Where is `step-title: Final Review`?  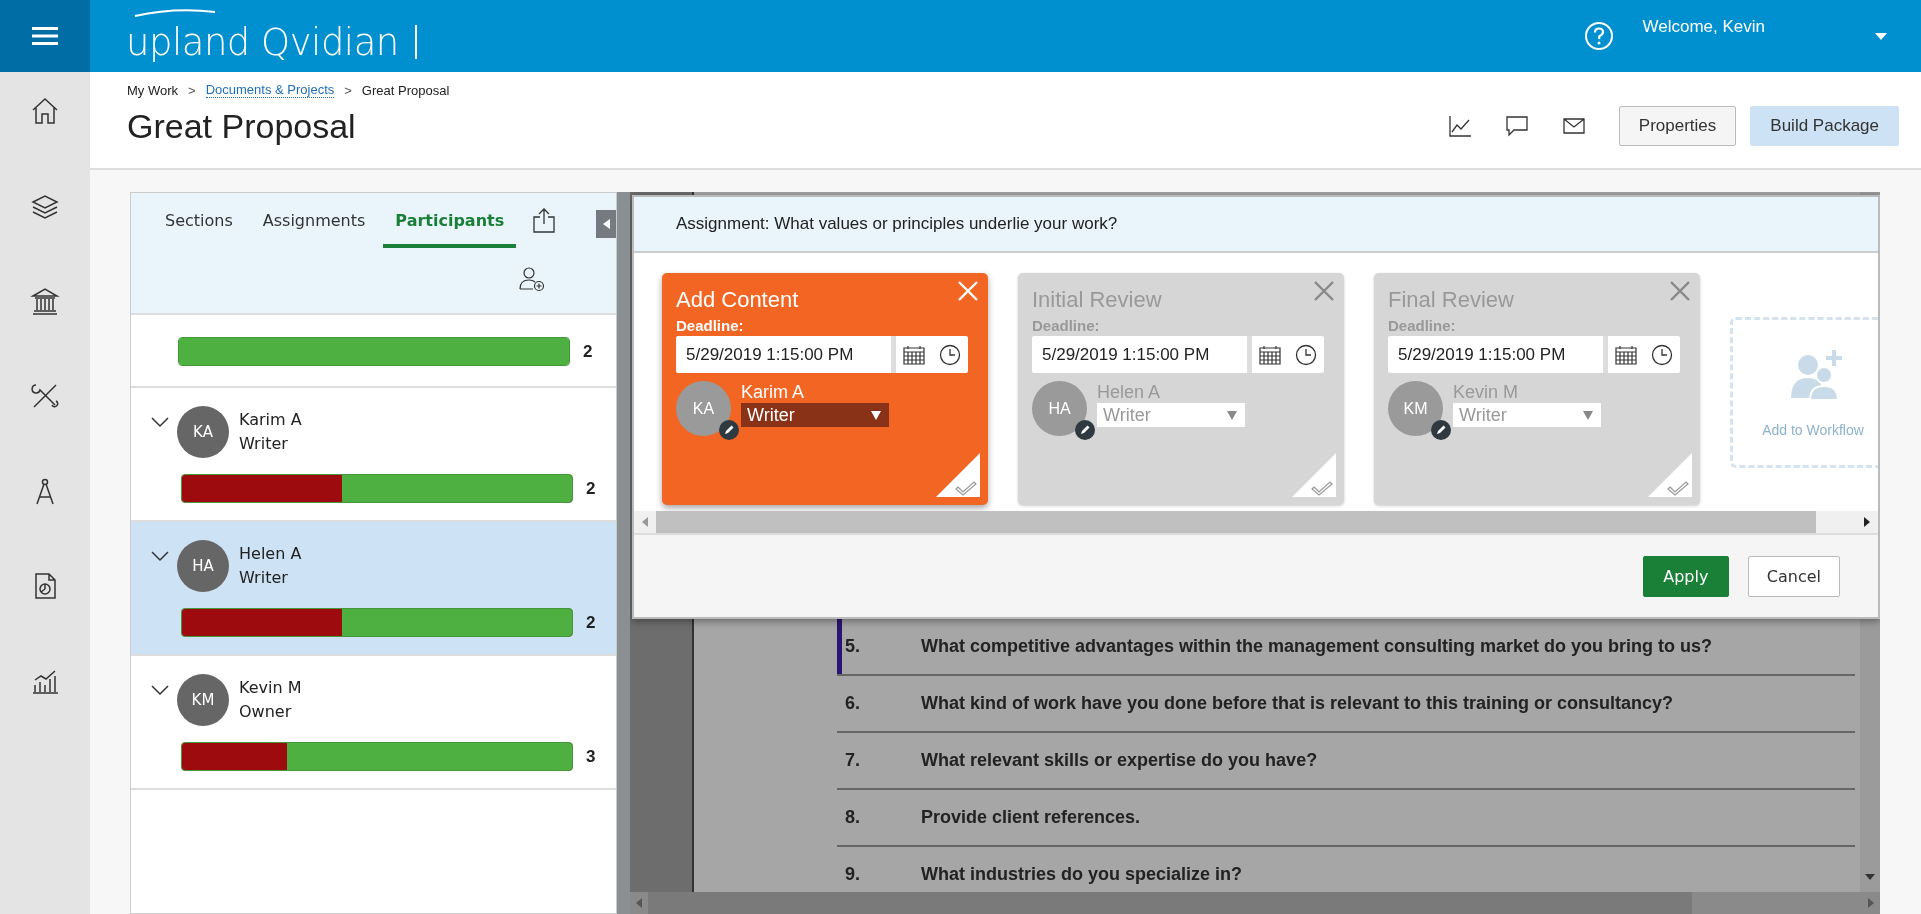 step-title: Final Review is located at coordinates (1451, 300).